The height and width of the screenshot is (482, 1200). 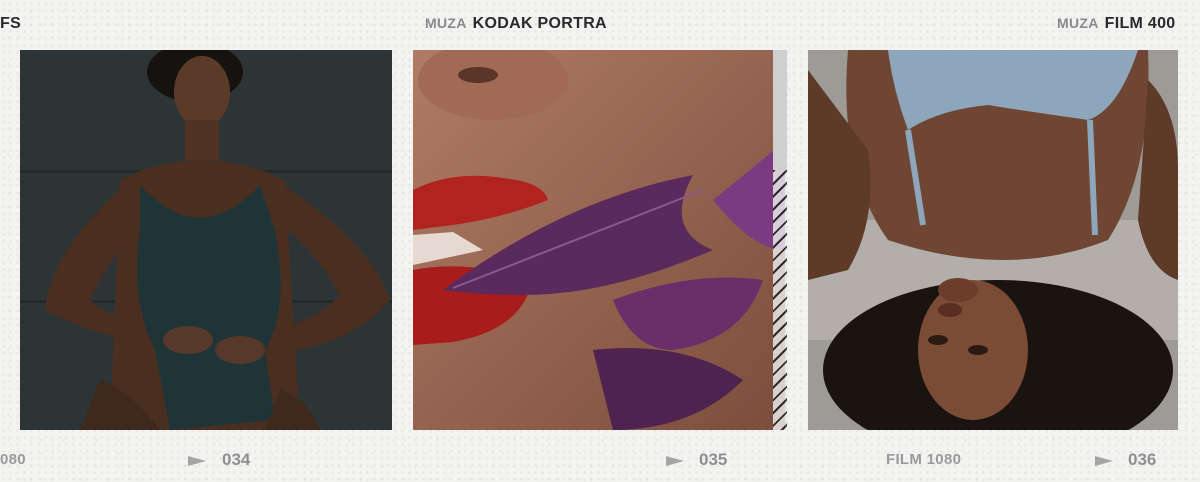 I want to click on frame1-number: 034, so click(x=236, y=459).